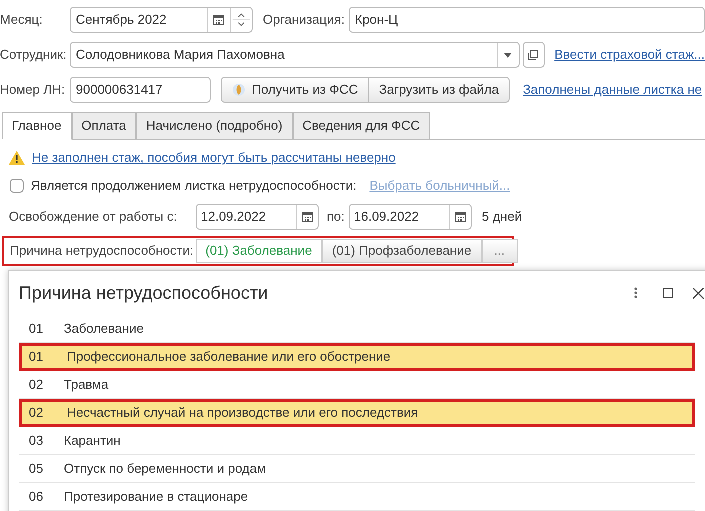 Image resolution: width=705 pixels, height=511 pixels. Describe the element at coordinates (214, 158) in the screenshot. I see `warning-link: Не заполнен стаж, пособия могут быть рассчитаны неверно` at that location.